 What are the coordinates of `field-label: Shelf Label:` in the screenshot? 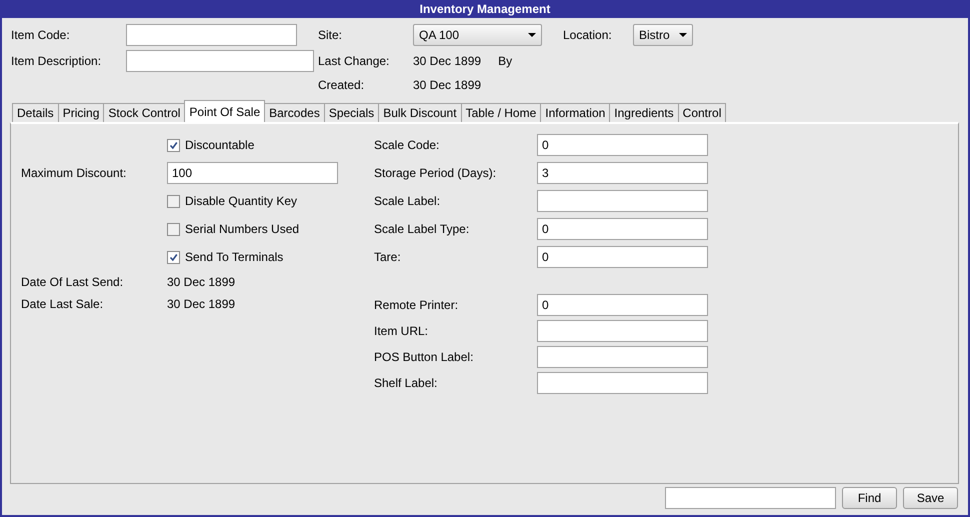 It's located at (406, 383).